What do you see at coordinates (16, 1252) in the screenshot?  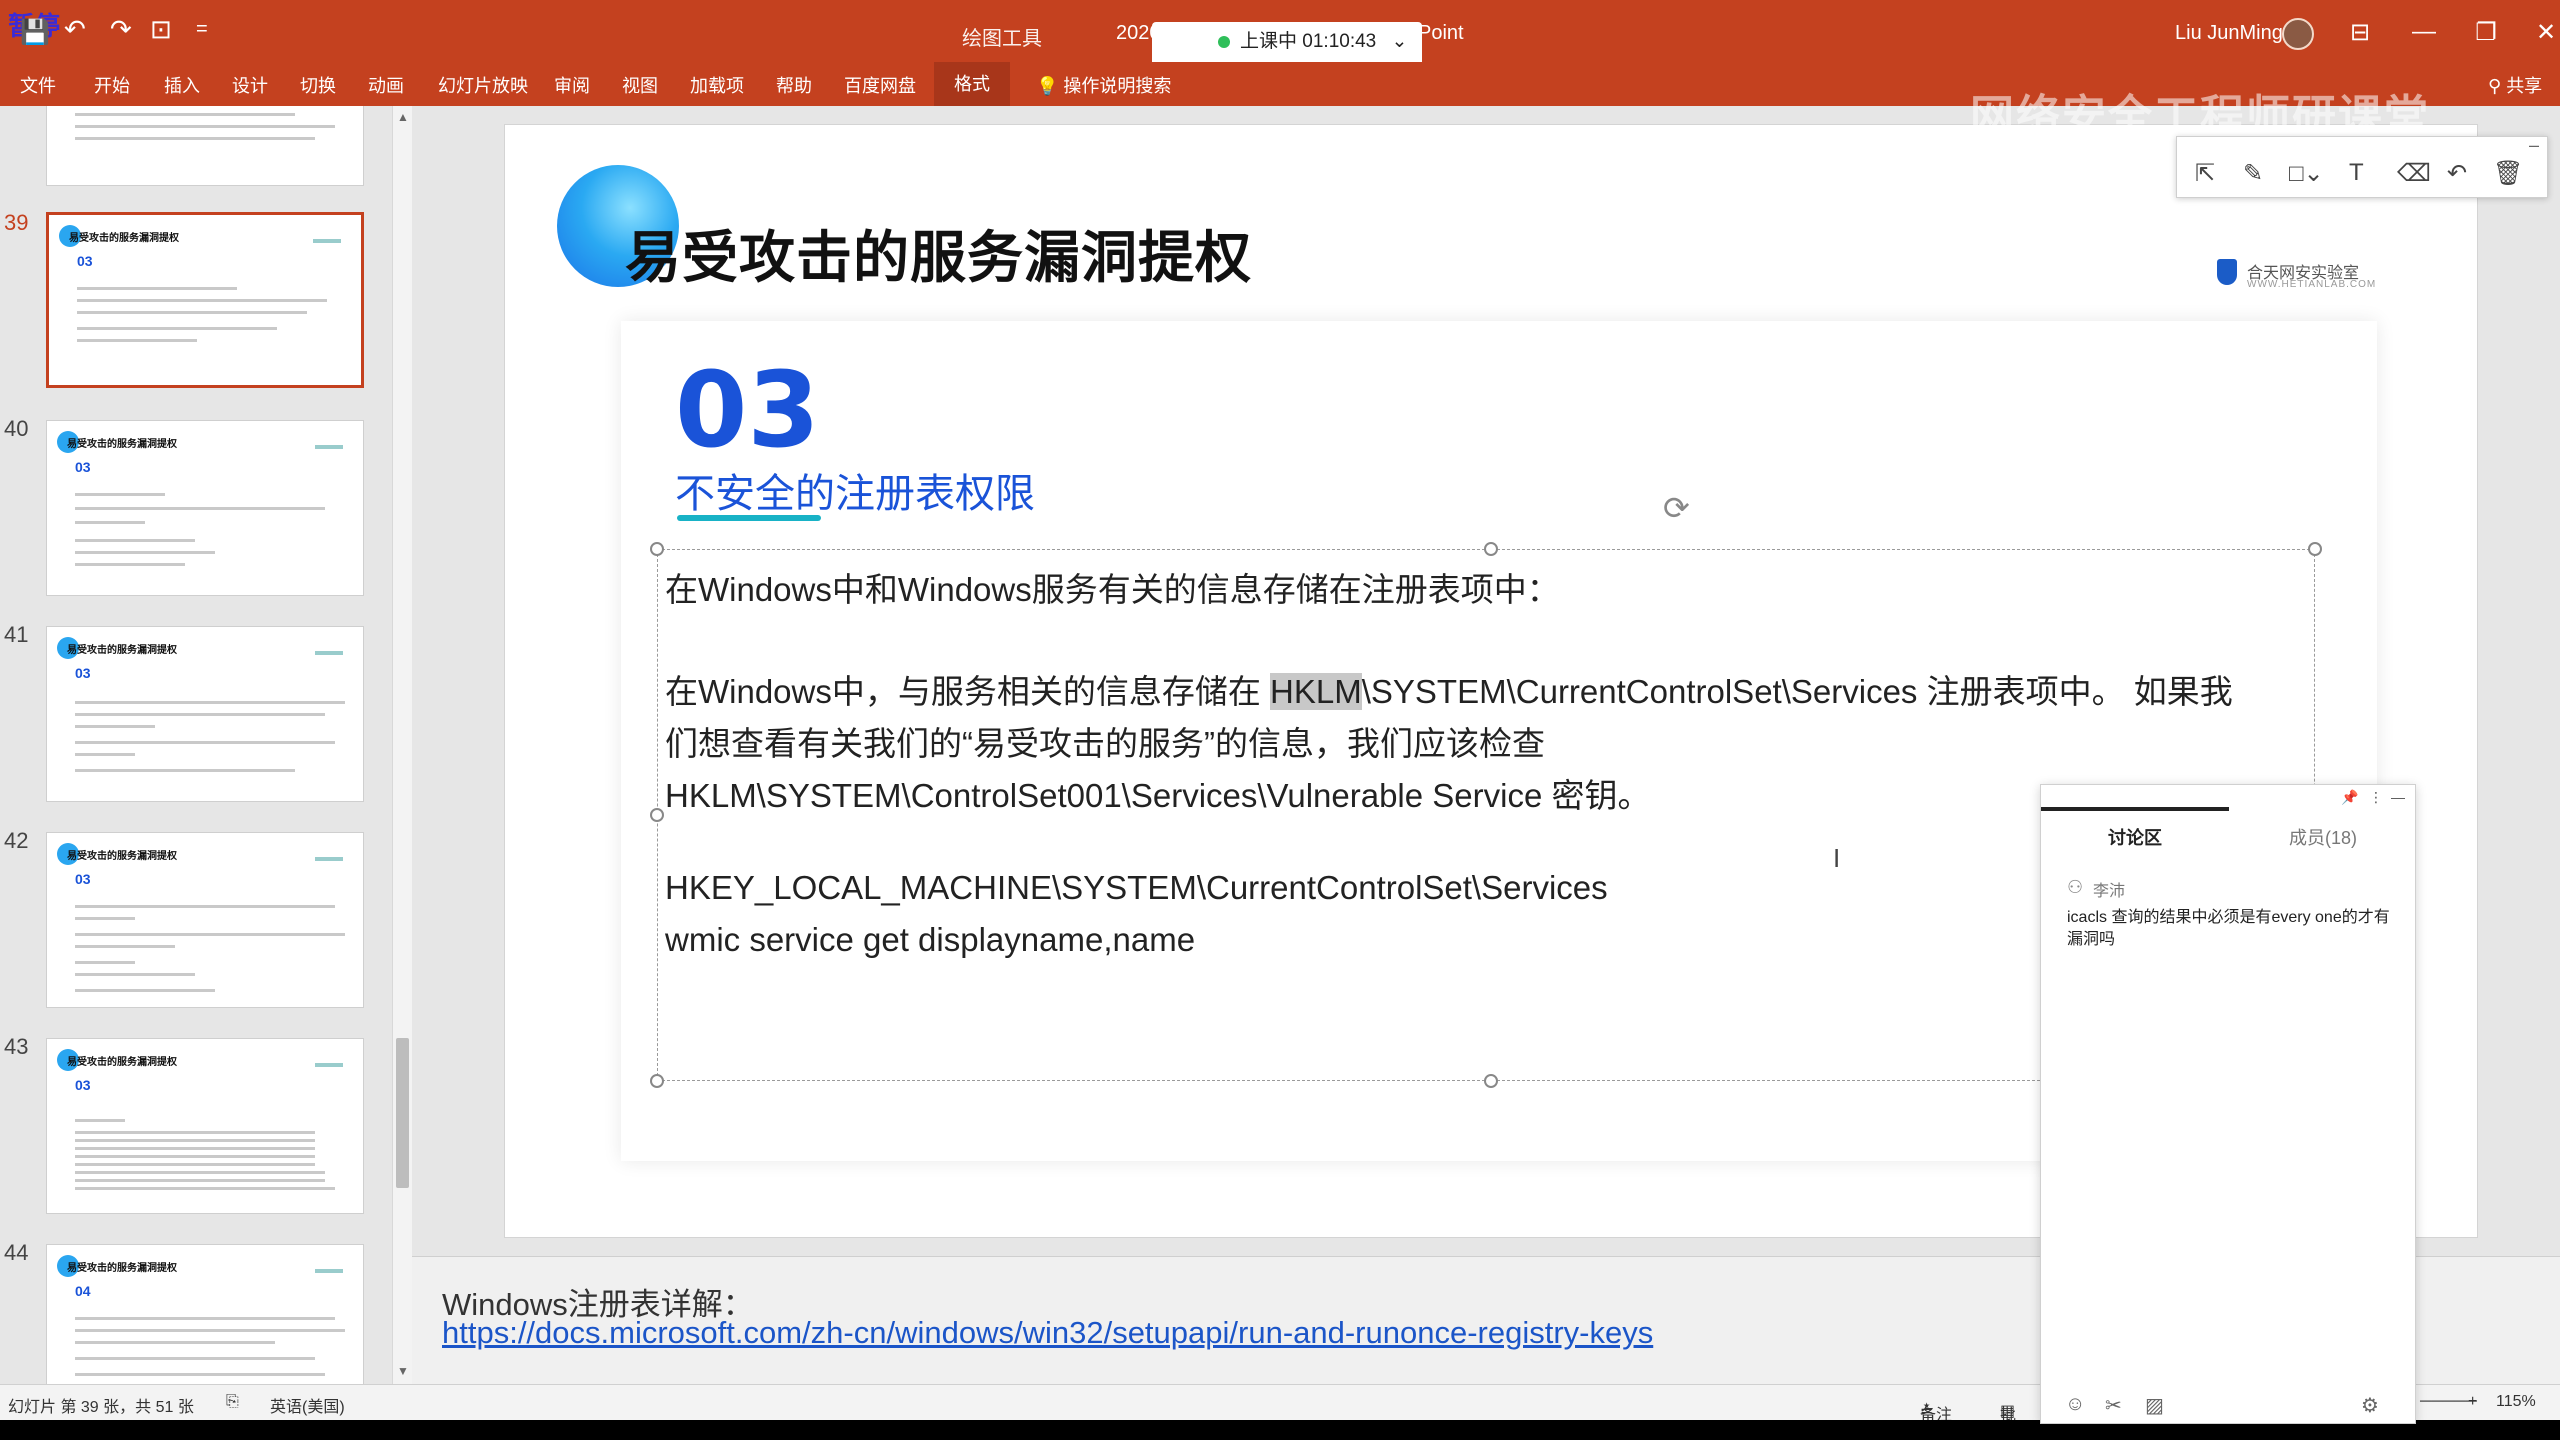 I see `slide-number: 44` at bounding box center [16, 1252].